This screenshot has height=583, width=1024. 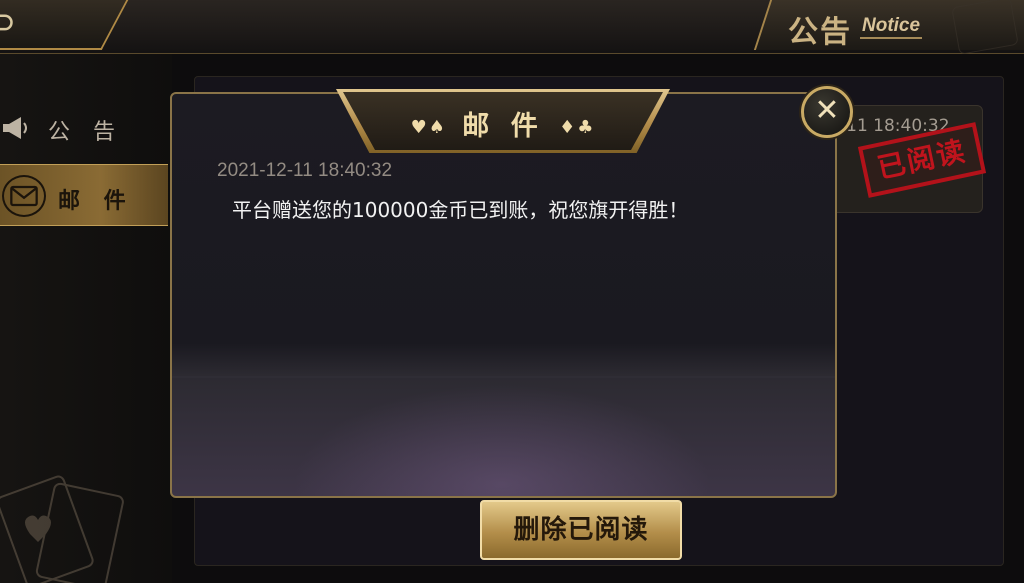 I want to click on sidebar-item-mail: 邮 件, so click(x=84, y=195).